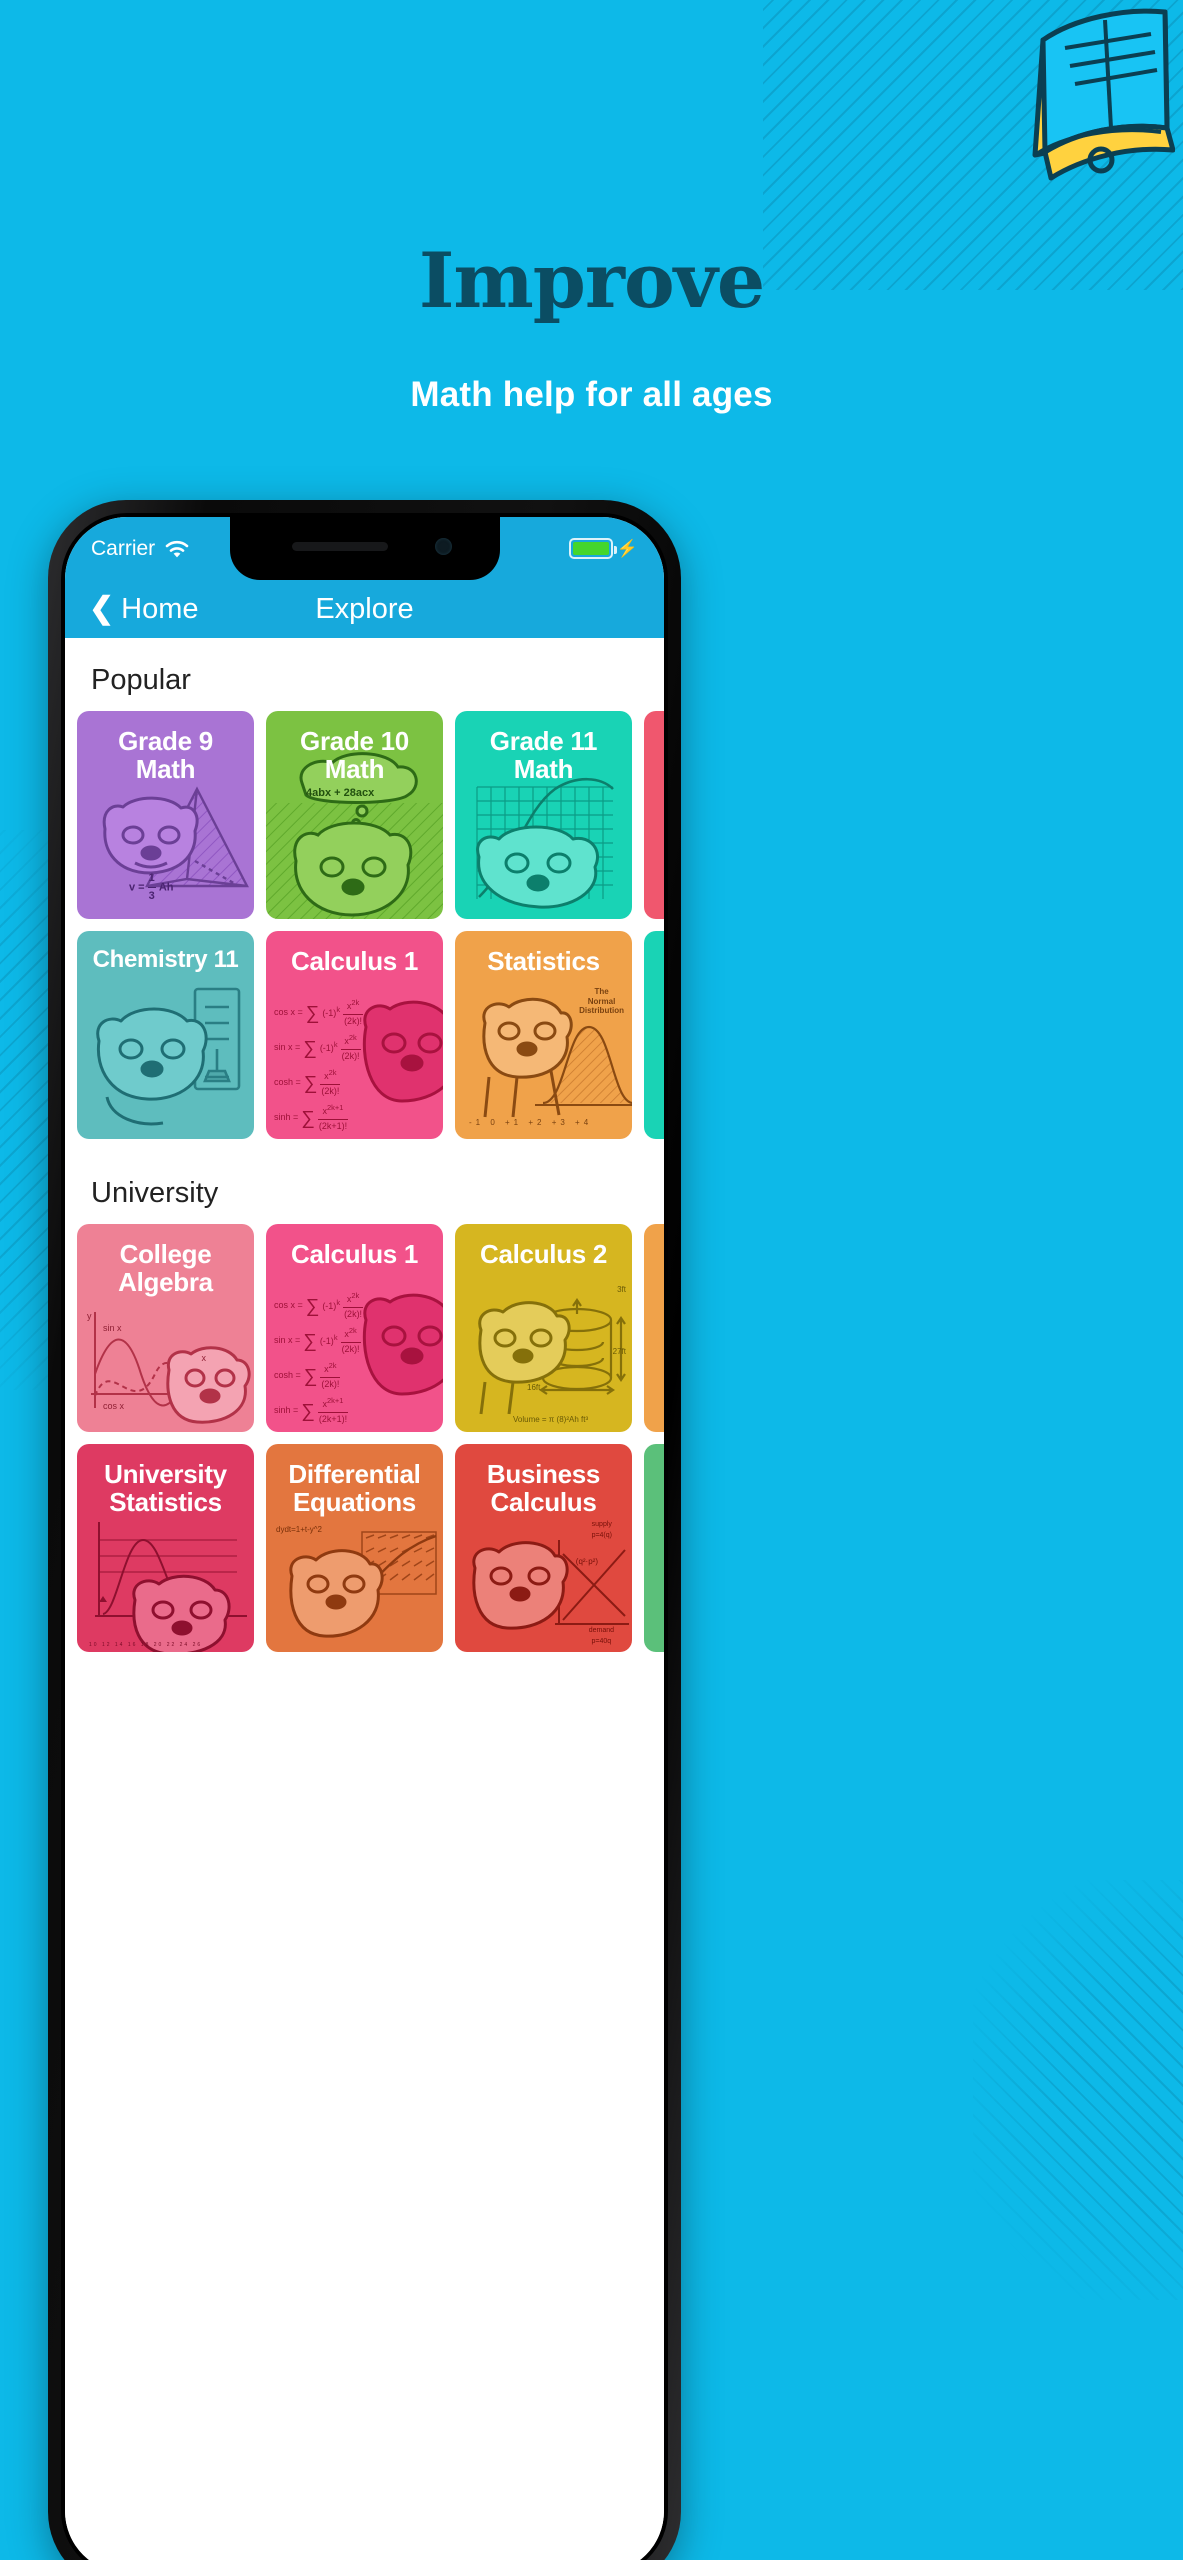  I want to click on tile-formula: 4abx + 28acx, so click(340, 793).